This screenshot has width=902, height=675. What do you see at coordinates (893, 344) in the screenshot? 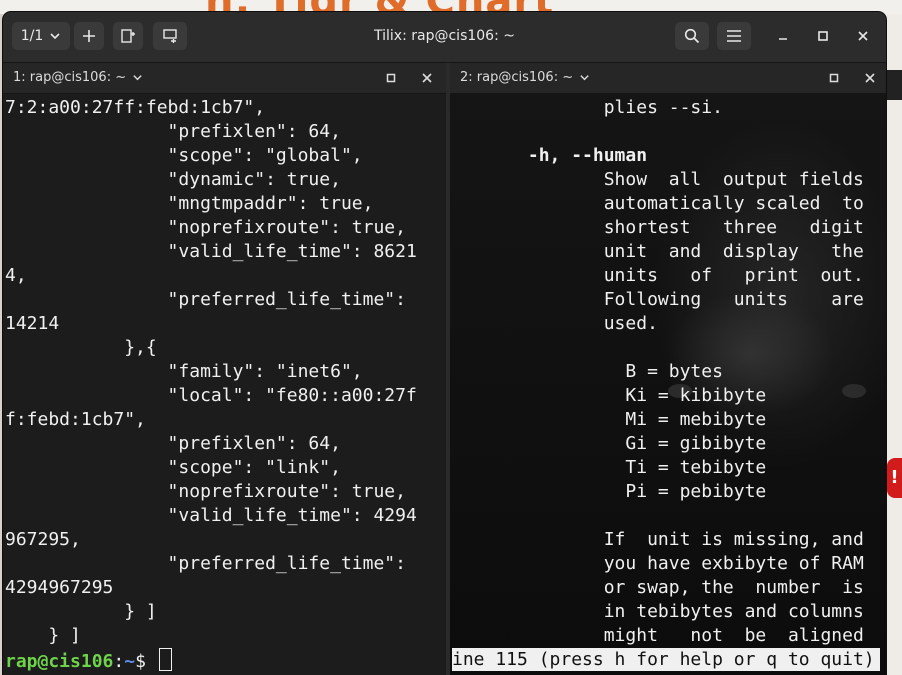
I see `background-strip-right` at bounding box center [893, 344].